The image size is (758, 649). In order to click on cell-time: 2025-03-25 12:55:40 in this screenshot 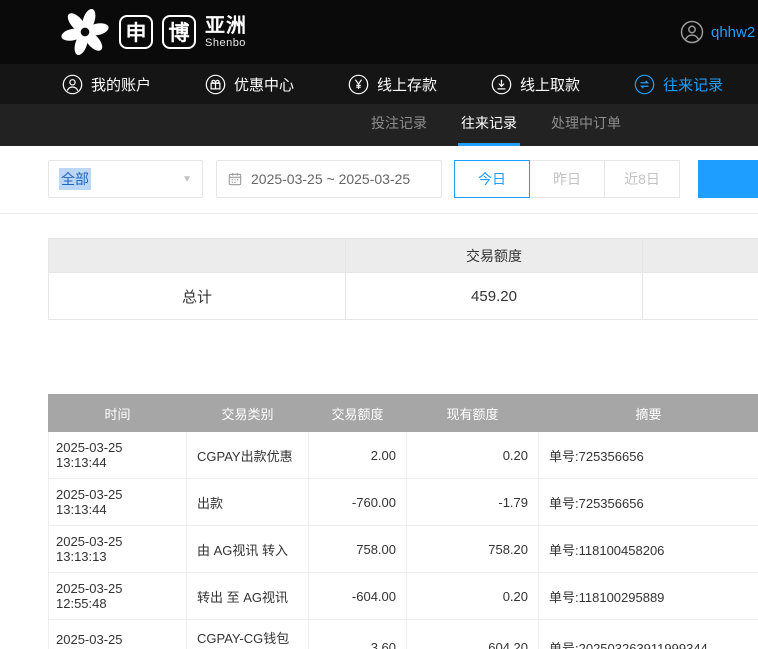, I will do `click(117, 634)`.